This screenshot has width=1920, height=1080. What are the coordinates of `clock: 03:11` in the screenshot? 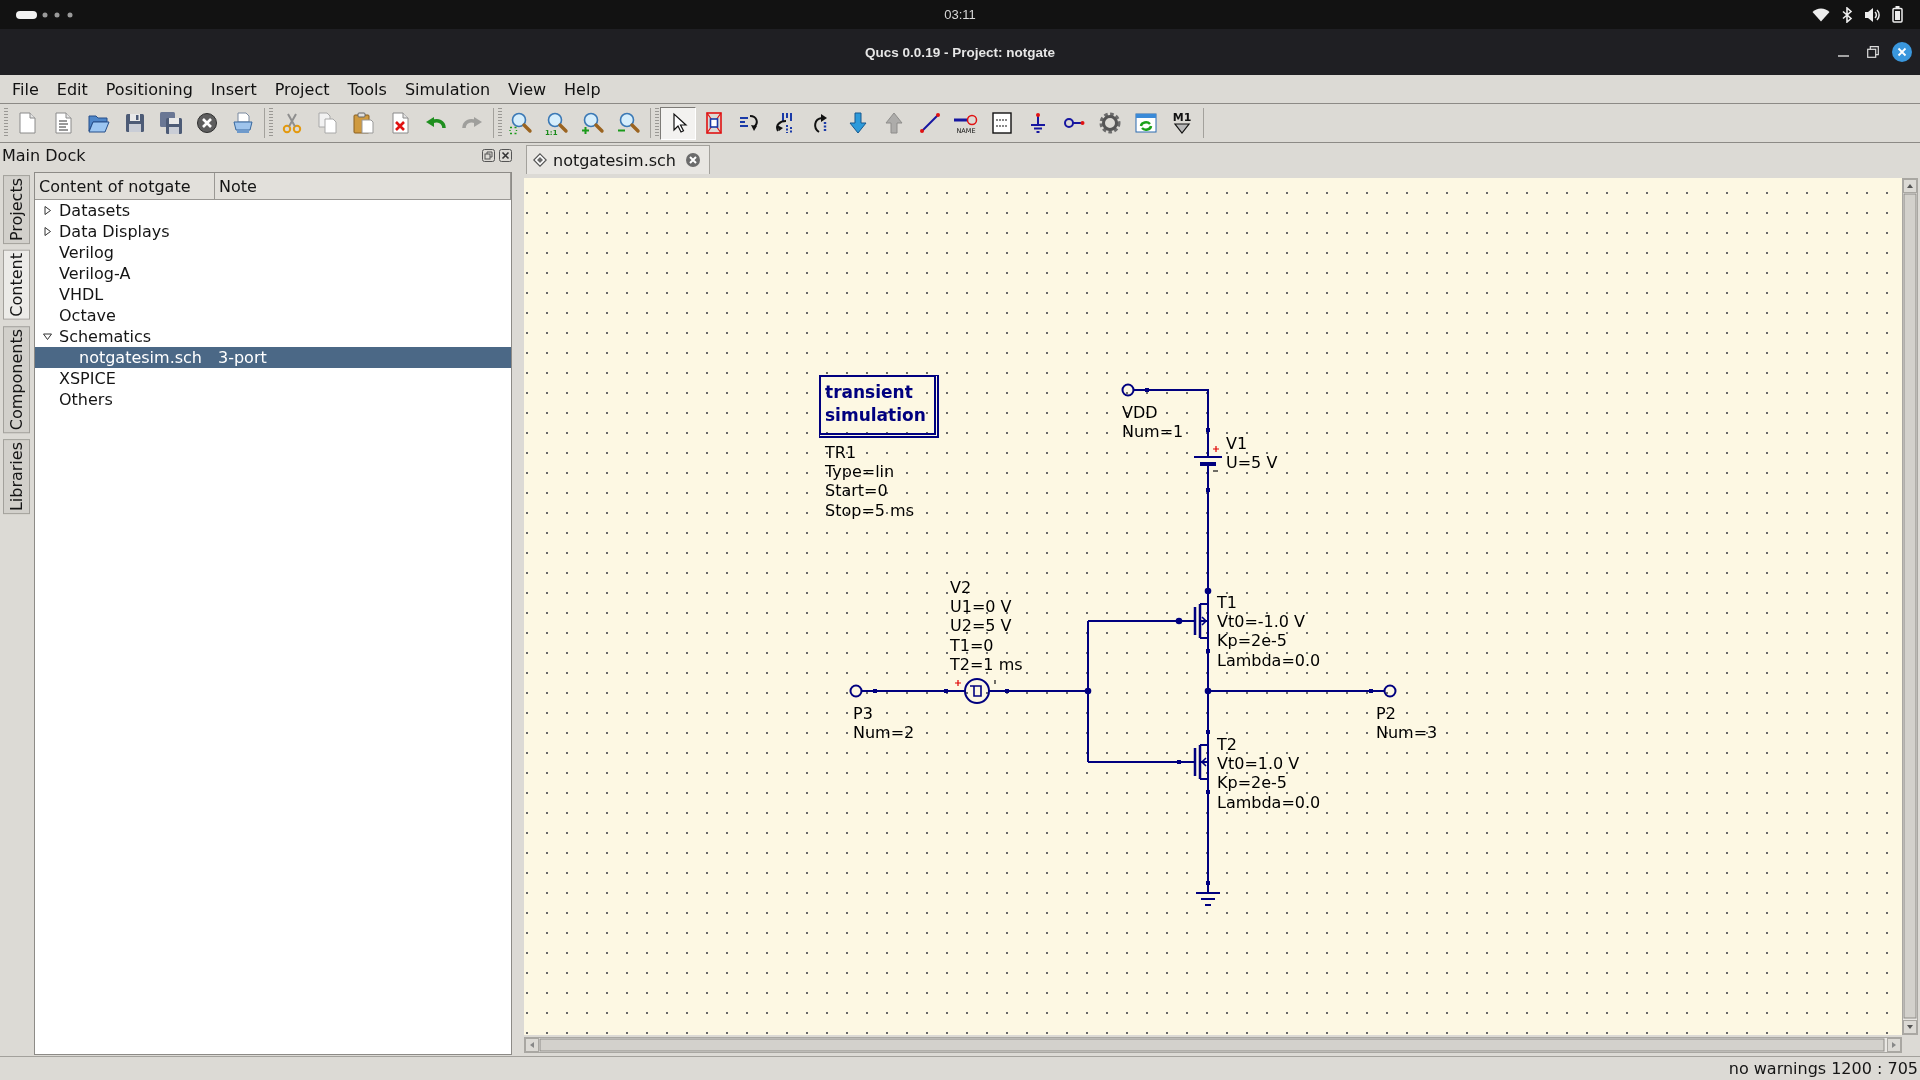 It's located at (960, 14).